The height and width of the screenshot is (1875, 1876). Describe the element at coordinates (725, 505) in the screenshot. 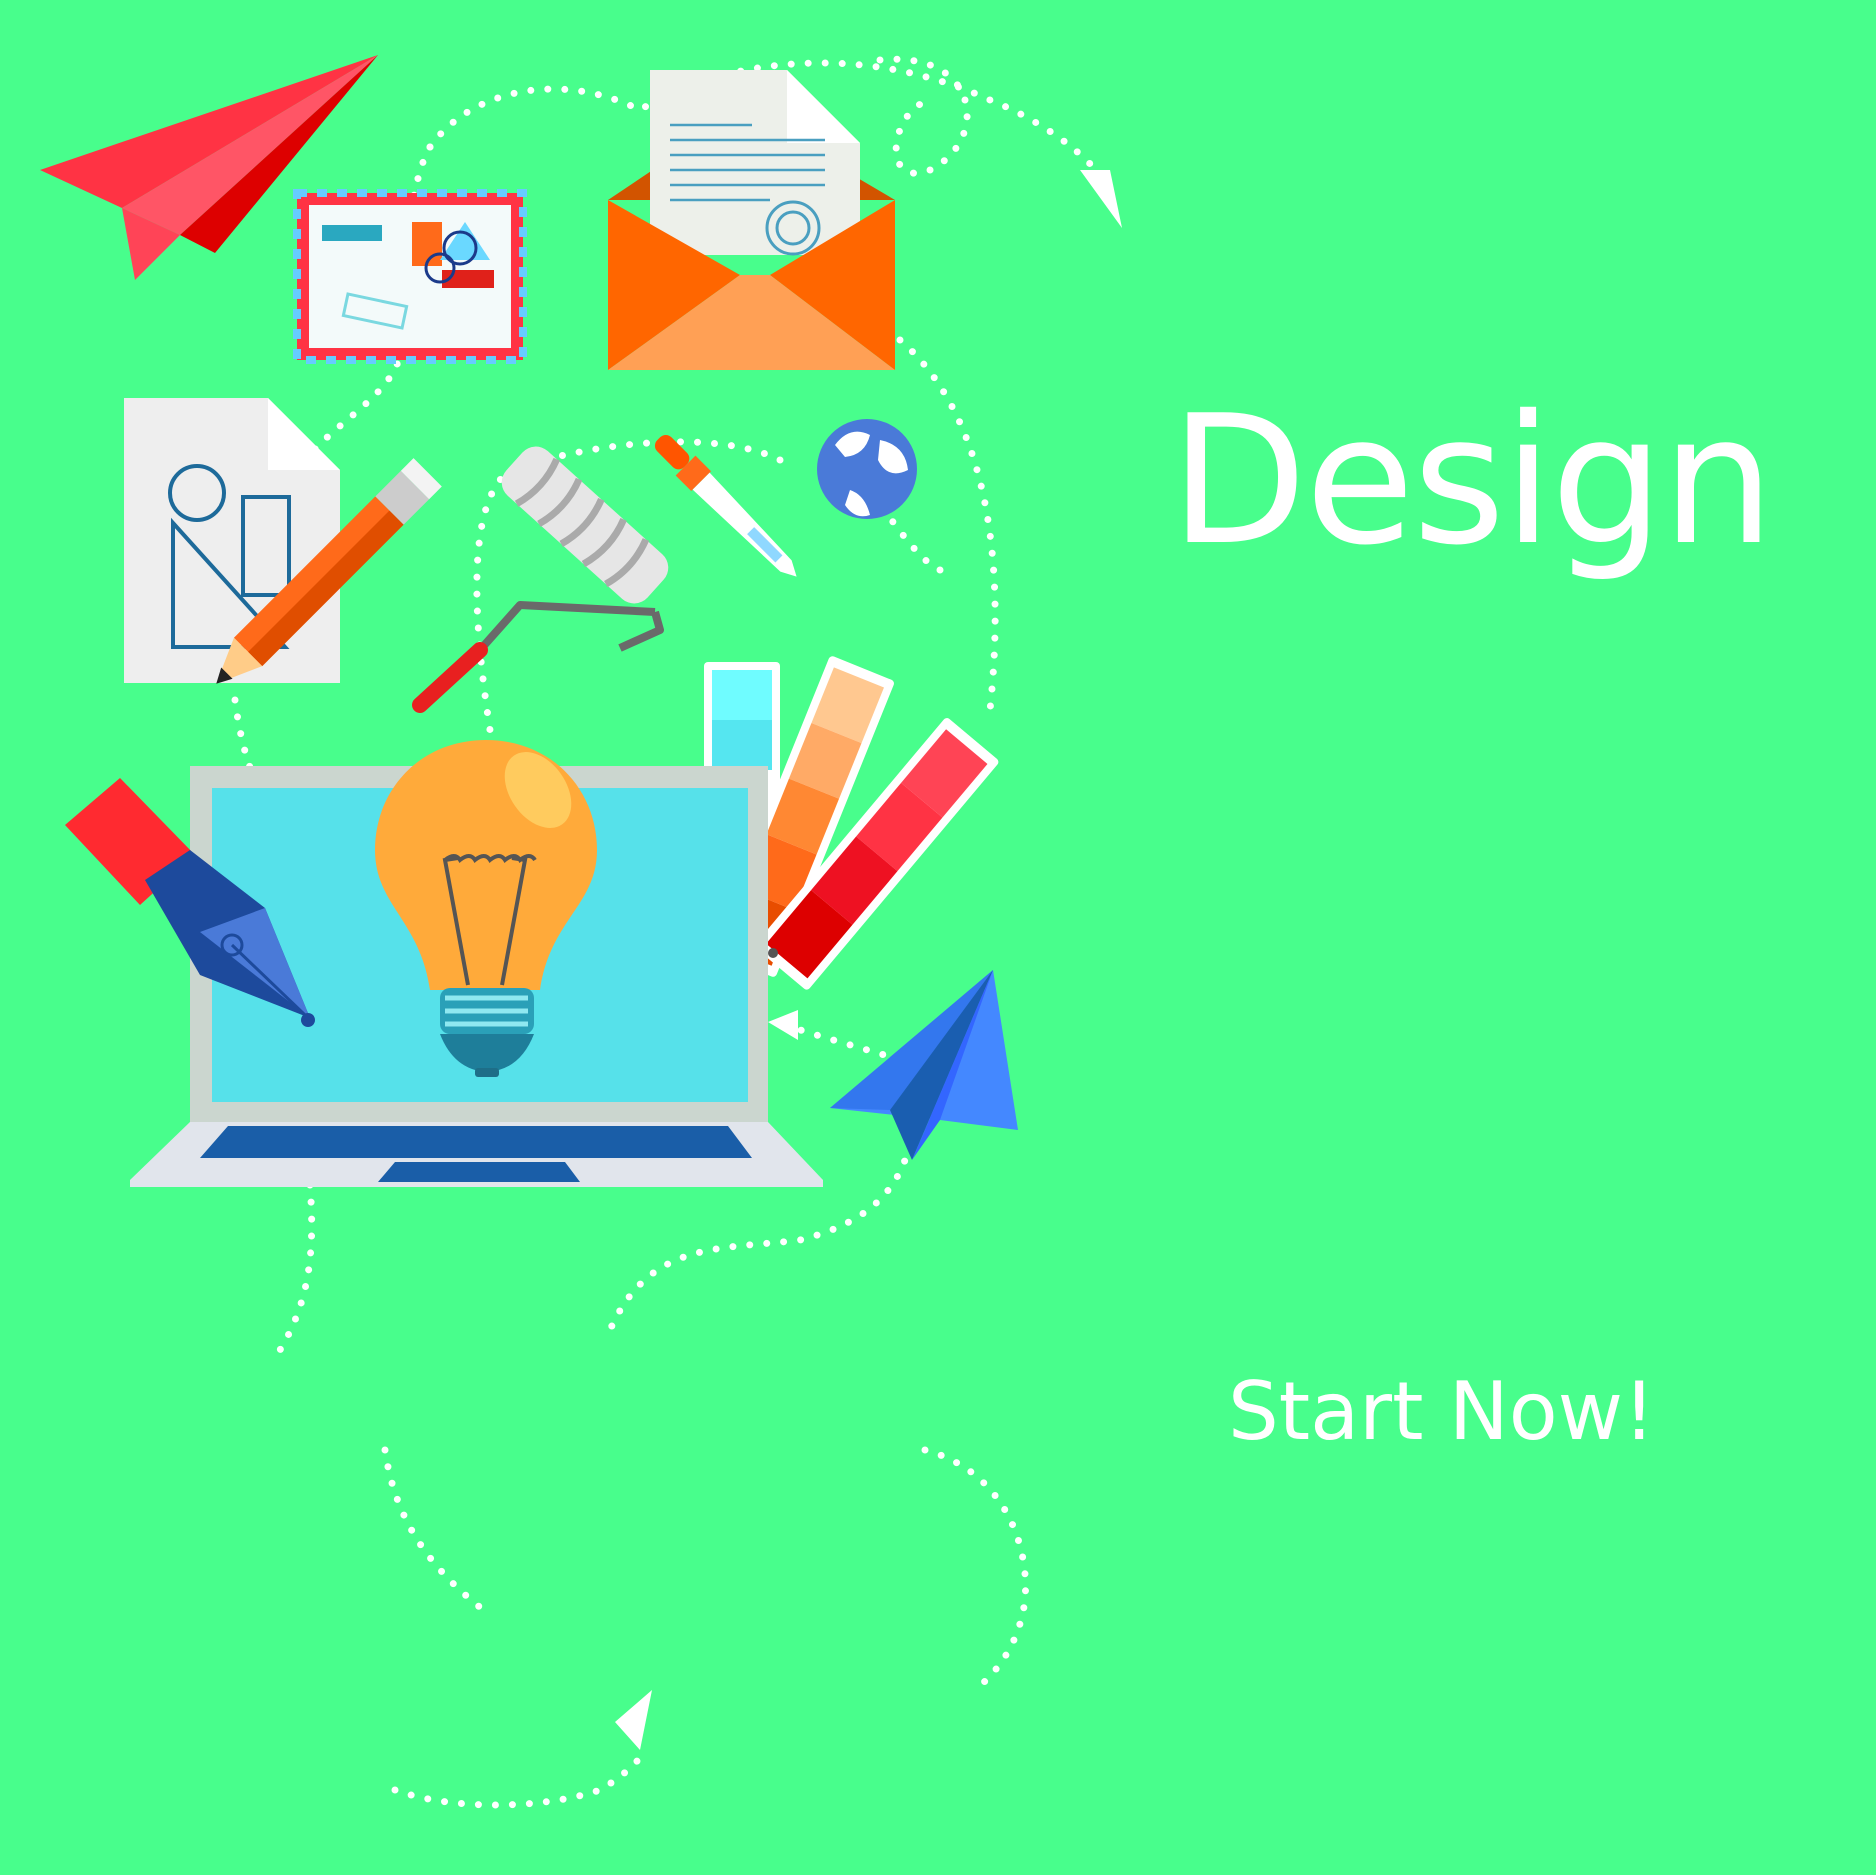

I see `pipette-icon` at that location.